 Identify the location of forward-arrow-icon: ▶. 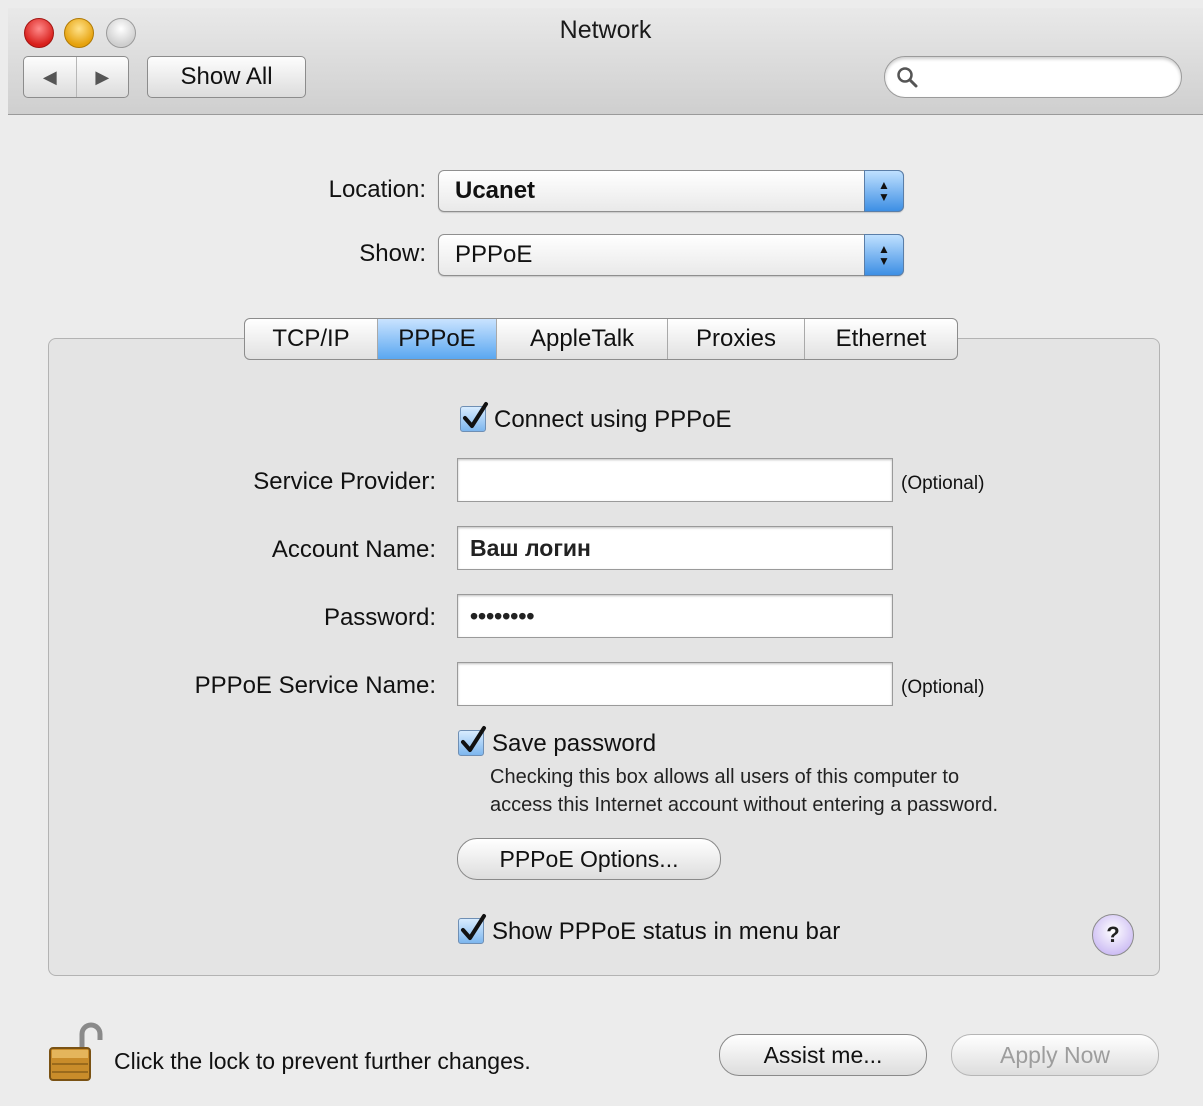
(102, 77).